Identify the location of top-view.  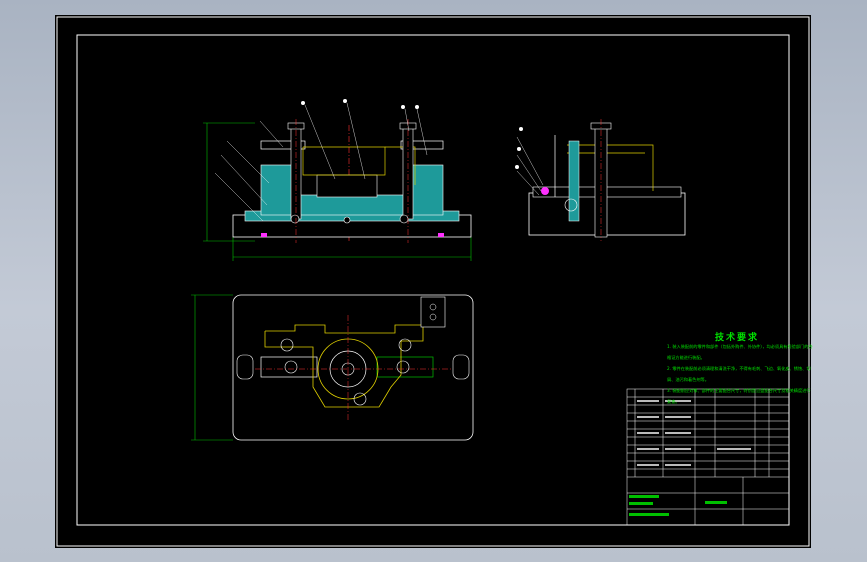
(332, 367).